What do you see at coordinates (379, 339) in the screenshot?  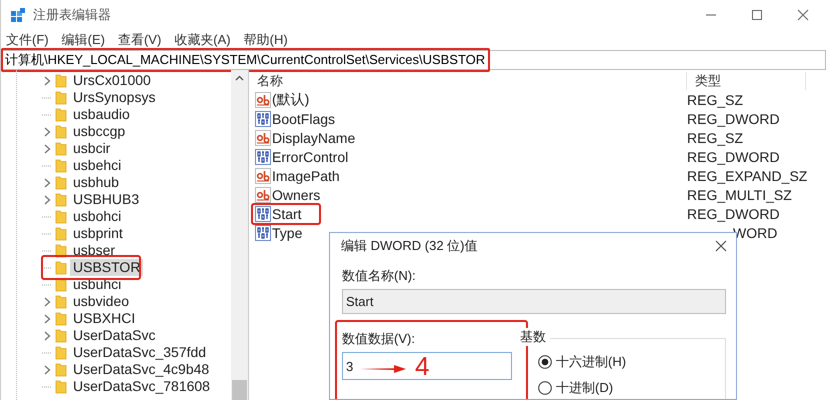 I see `field-label: 数值数据(V):` at bounding box center [379, 339].